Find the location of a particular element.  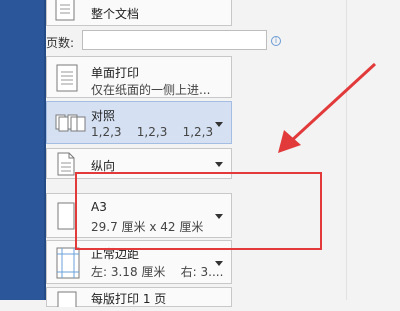

collate-dropdown: 对照 1,2,3 1,2,3 1,2,3 is located at coordinates (139, 122).